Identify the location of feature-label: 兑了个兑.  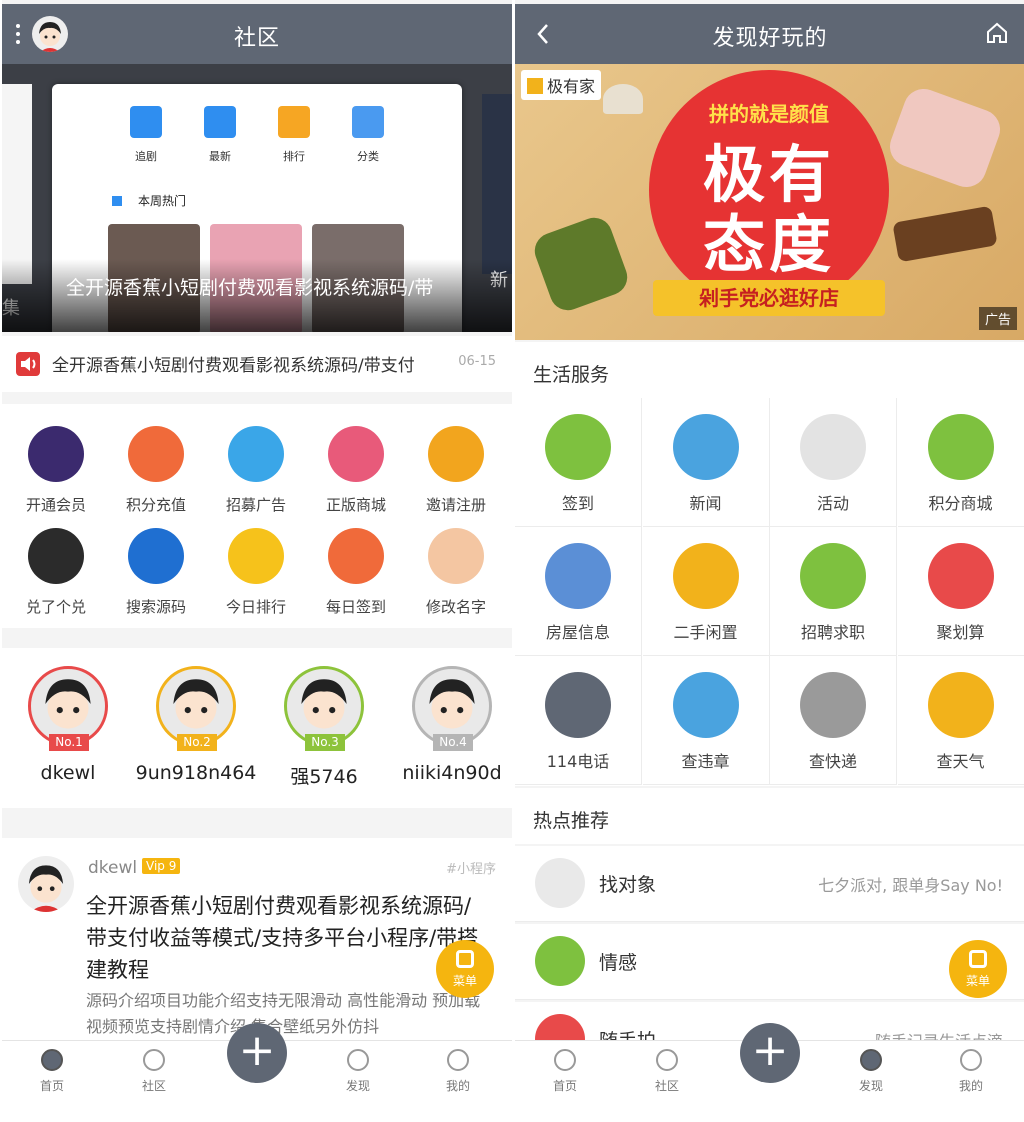
(55, 607).